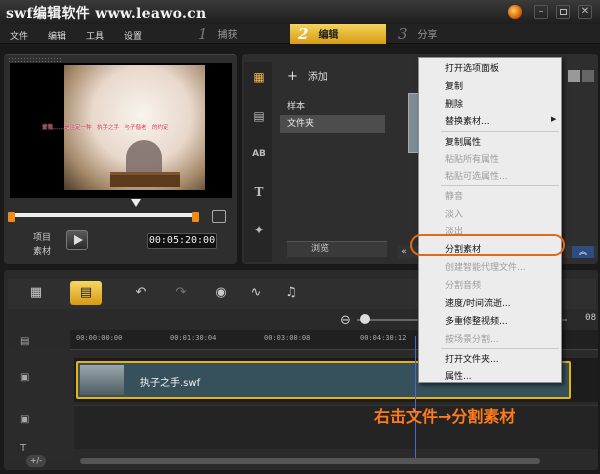 The width and height of the screenshot is (600, 474). Describe the element at coordinates (291, 293) in the screenshot. I see `auto-music-icon: ♫` at that location.